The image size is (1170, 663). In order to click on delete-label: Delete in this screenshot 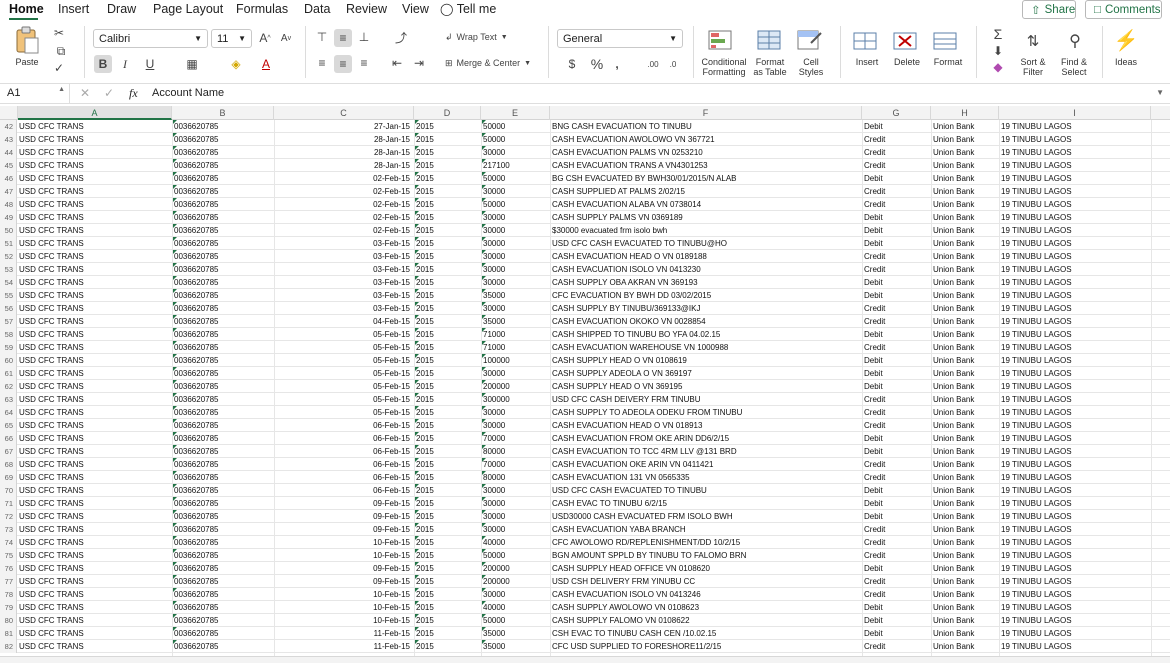, I will do `click(907, 62)`.